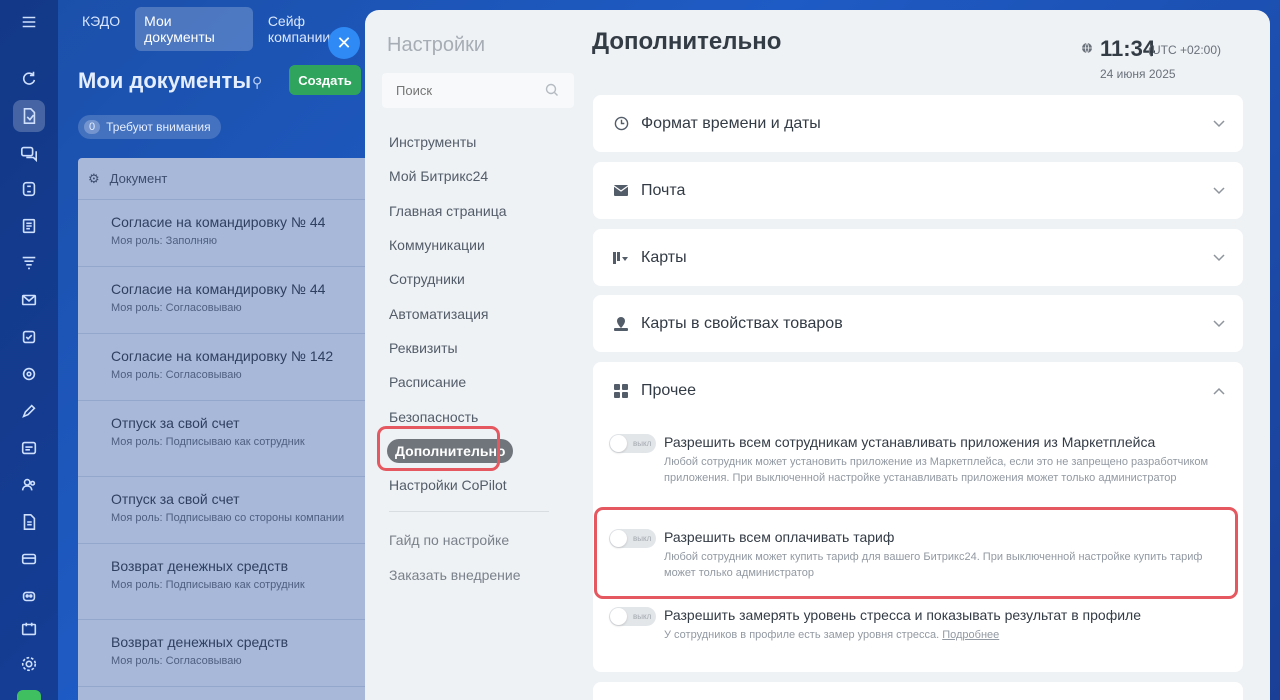 This screenshot has width=1280, height=700. What do you see at coordinates (228, 179) in the screenshot?
I see `list-header: ⚙ Документ` at bounding box center [228, 179].